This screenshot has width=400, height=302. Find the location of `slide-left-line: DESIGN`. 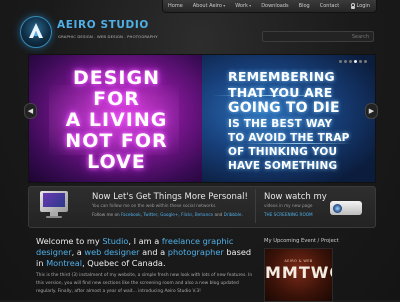

slide-left-line: DESIGN is located at coordinates (116, 78).